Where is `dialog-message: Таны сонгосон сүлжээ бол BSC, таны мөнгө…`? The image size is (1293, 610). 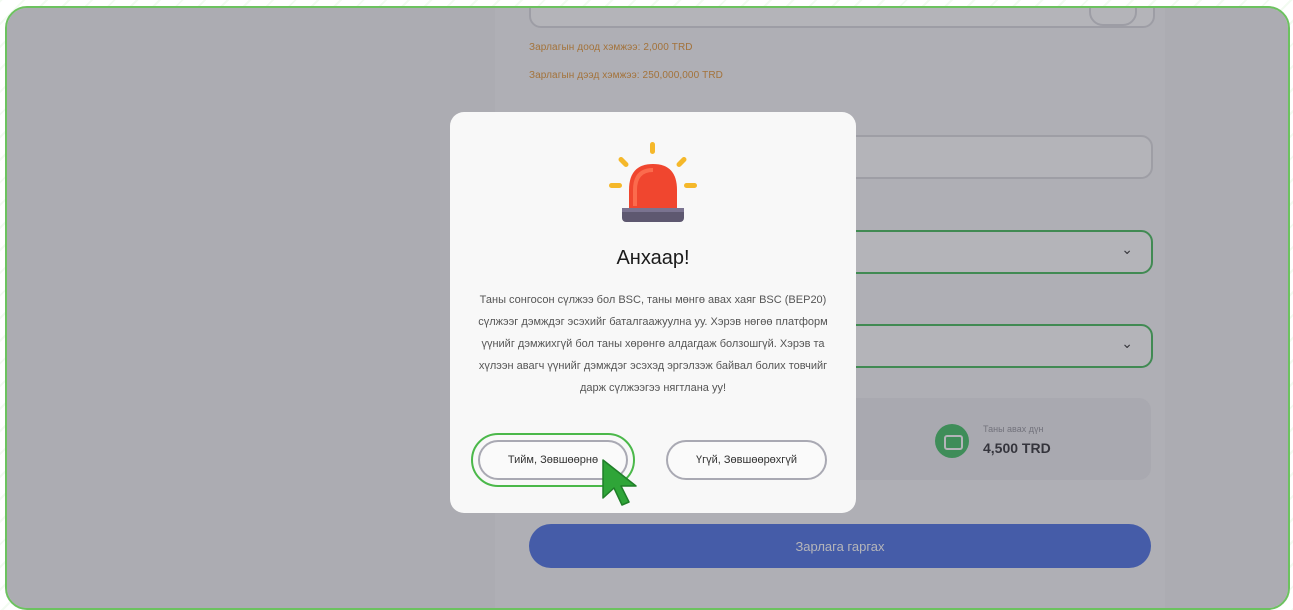
dialog-message: Таны сонгосон сүлжээ бол BSC, таны мөнгө… is located at coordinates (653, 344).